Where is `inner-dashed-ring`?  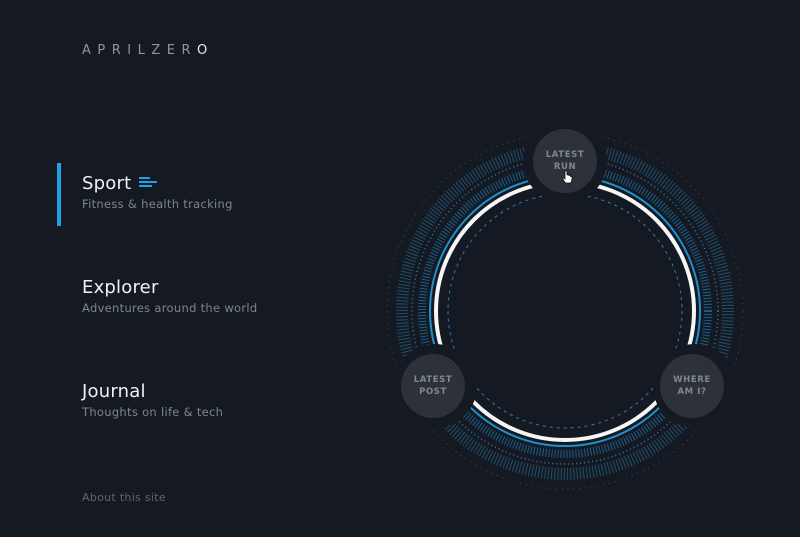 inner-dashed-ring is located at coordinates (565, 311).